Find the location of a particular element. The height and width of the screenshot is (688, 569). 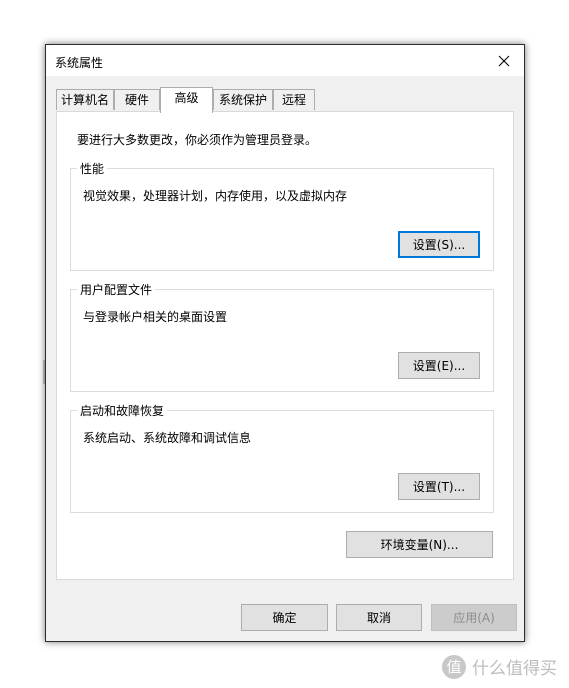

apply-button: 应用(A) is located at coordinates (474, 617).